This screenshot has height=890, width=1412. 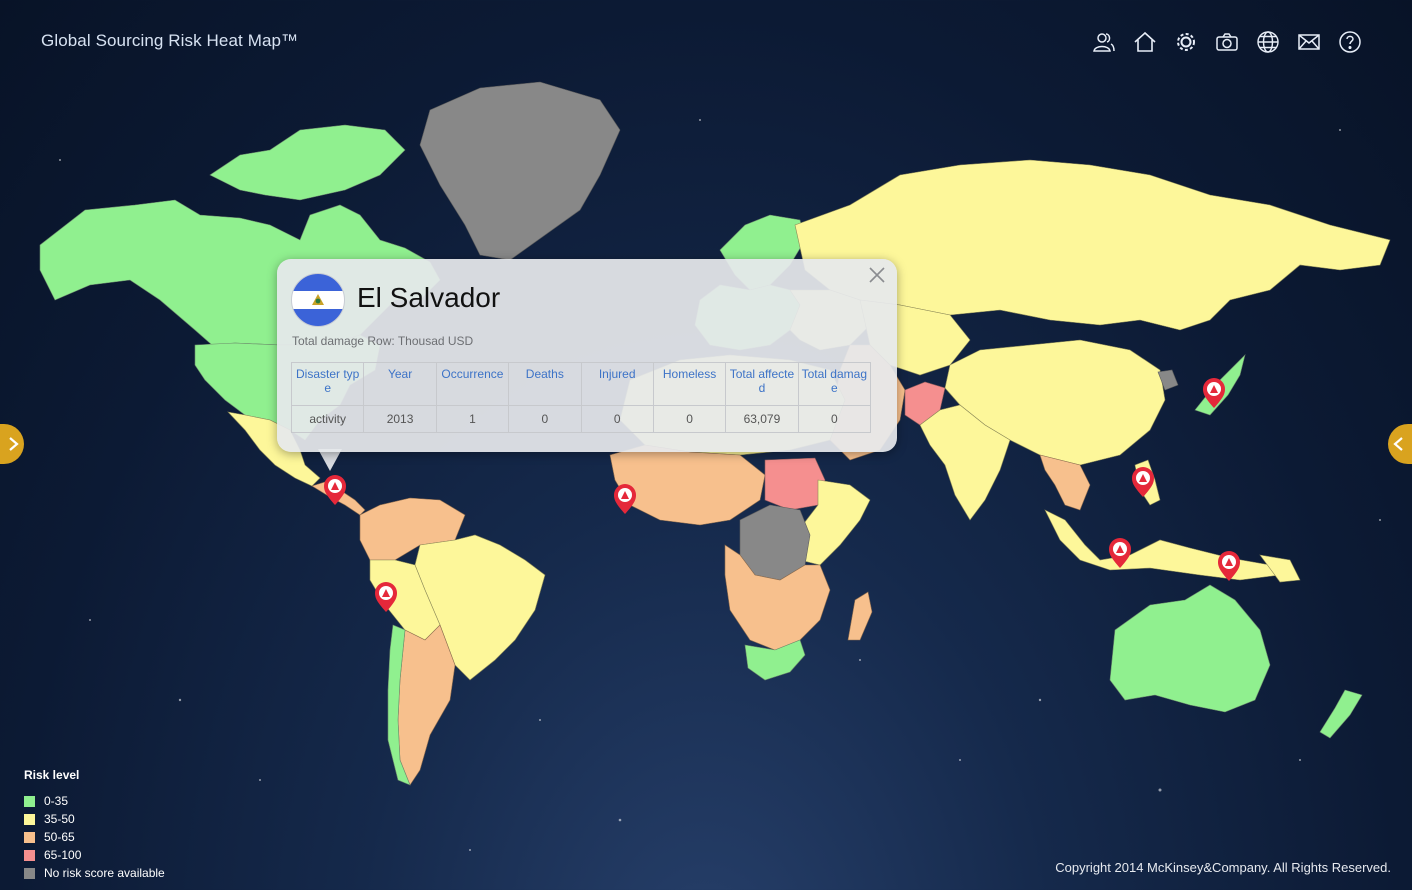 I want to click on legend-item: 50-65, so click(x=94, y=837).